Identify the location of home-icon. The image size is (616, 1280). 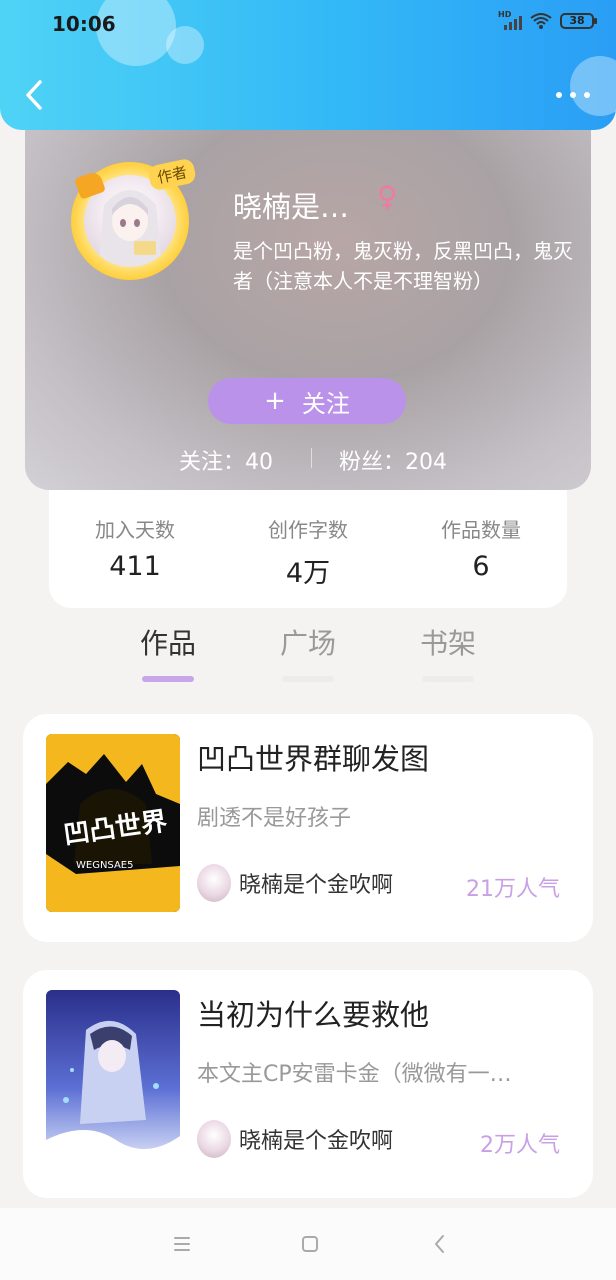
(310, 1244).